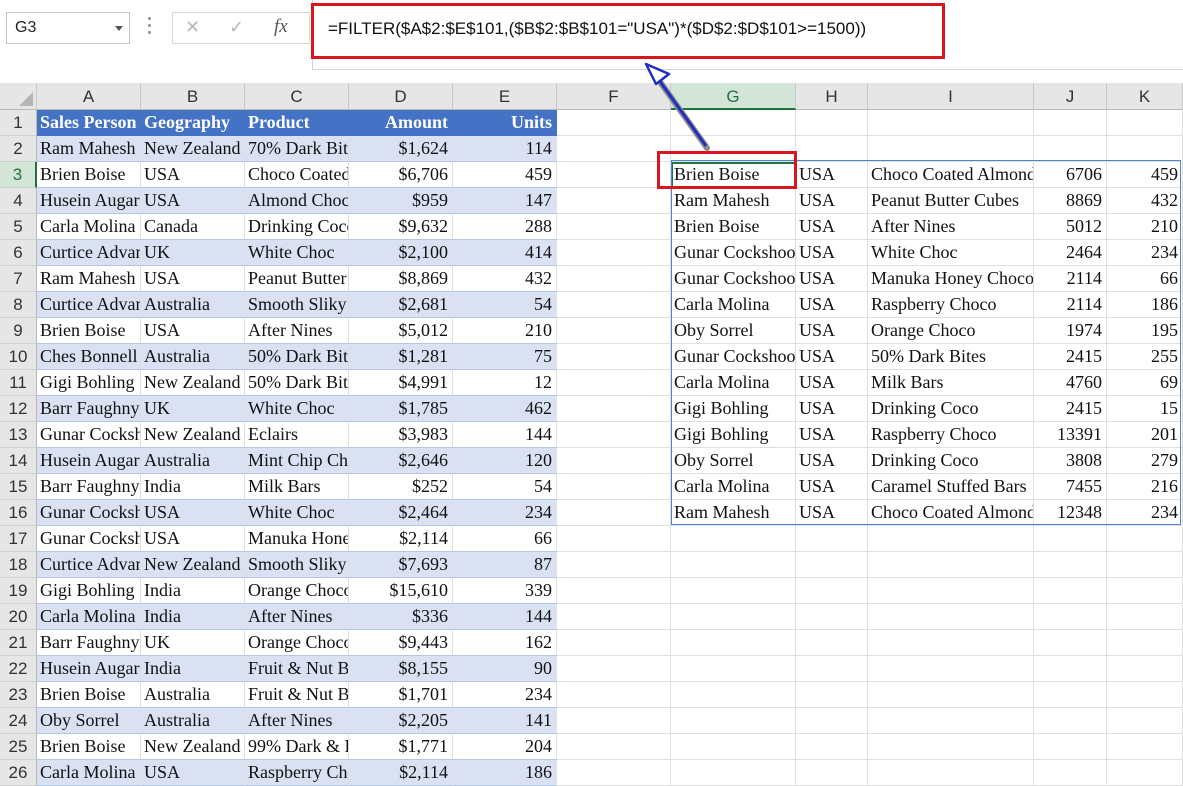 The height and width of the screenshot is (786, 1183). I want to click on table-cell: UK, so click(193, 253).